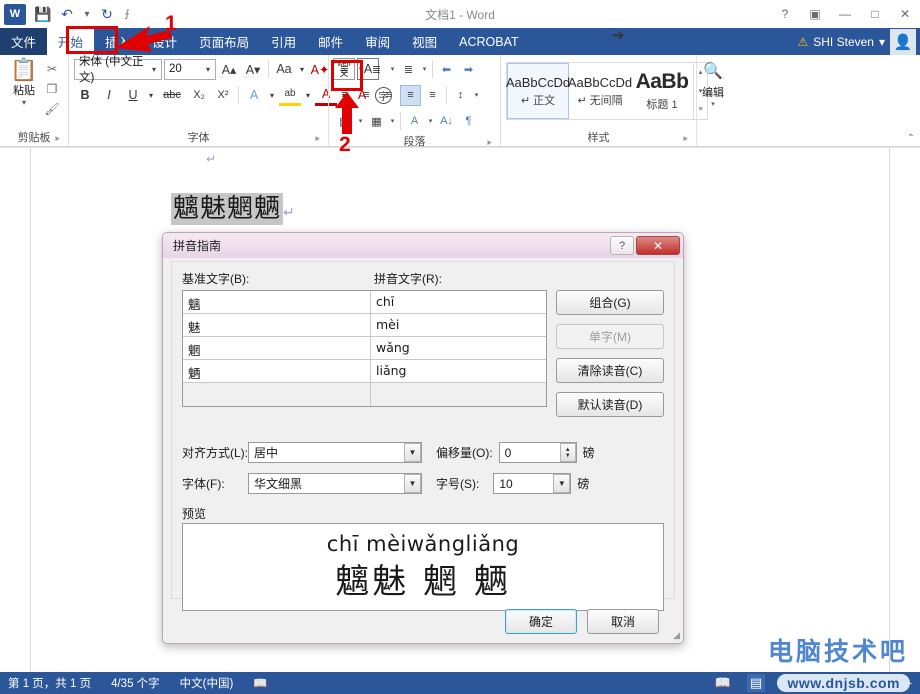 The image size is (920, 694). What do you see at coordinates (408, 69) in the screenshot?
I see `multilevel-list-icon: ≣` at bounding box center [408, 69].